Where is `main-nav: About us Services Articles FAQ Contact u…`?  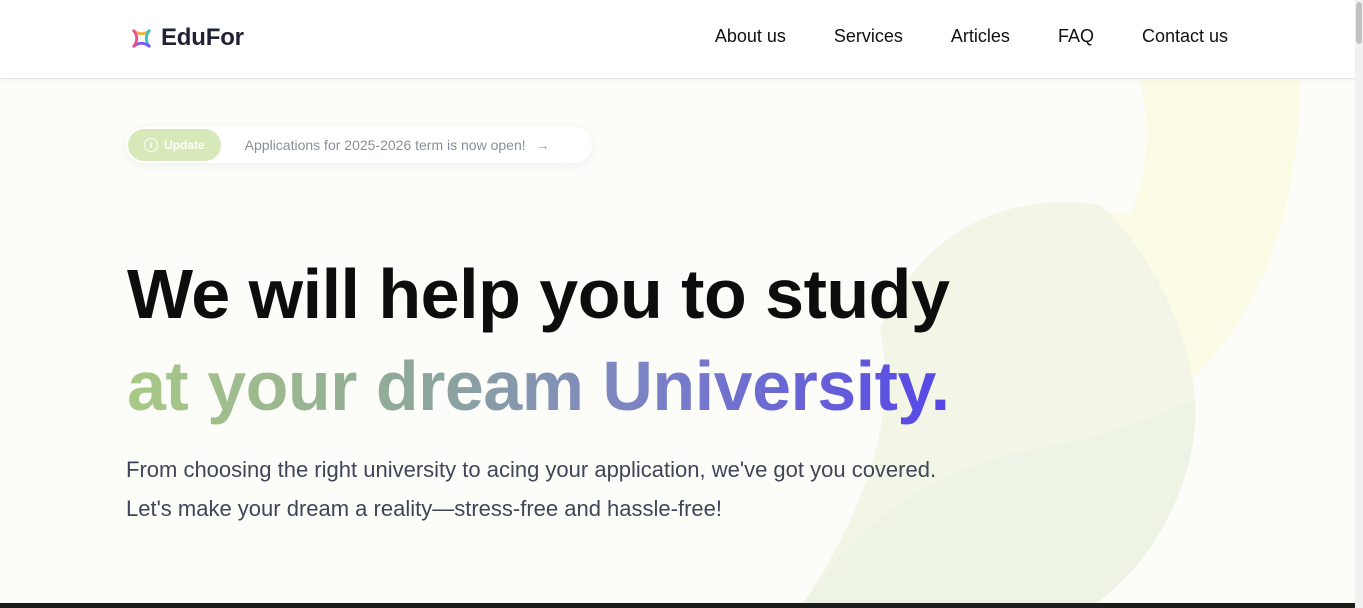
main-nav: About us Services Articles FAQ Contact u… is located at coordinates (971, 36).